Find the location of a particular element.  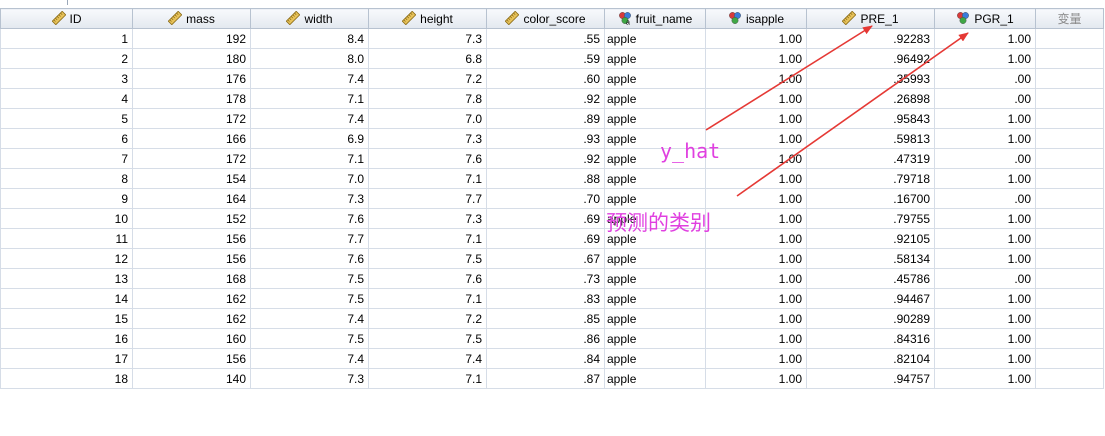

column-header-pre-1: PRE_1 is located at coordinates (870, 18).